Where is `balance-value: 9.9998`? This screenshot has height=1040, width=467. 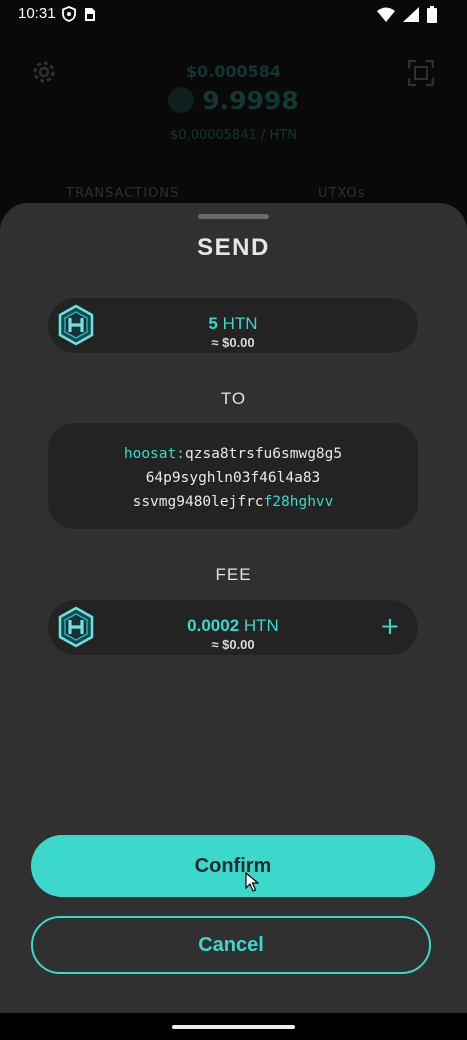
balance-value: 9.9998 is located at coordinates (250, 100).